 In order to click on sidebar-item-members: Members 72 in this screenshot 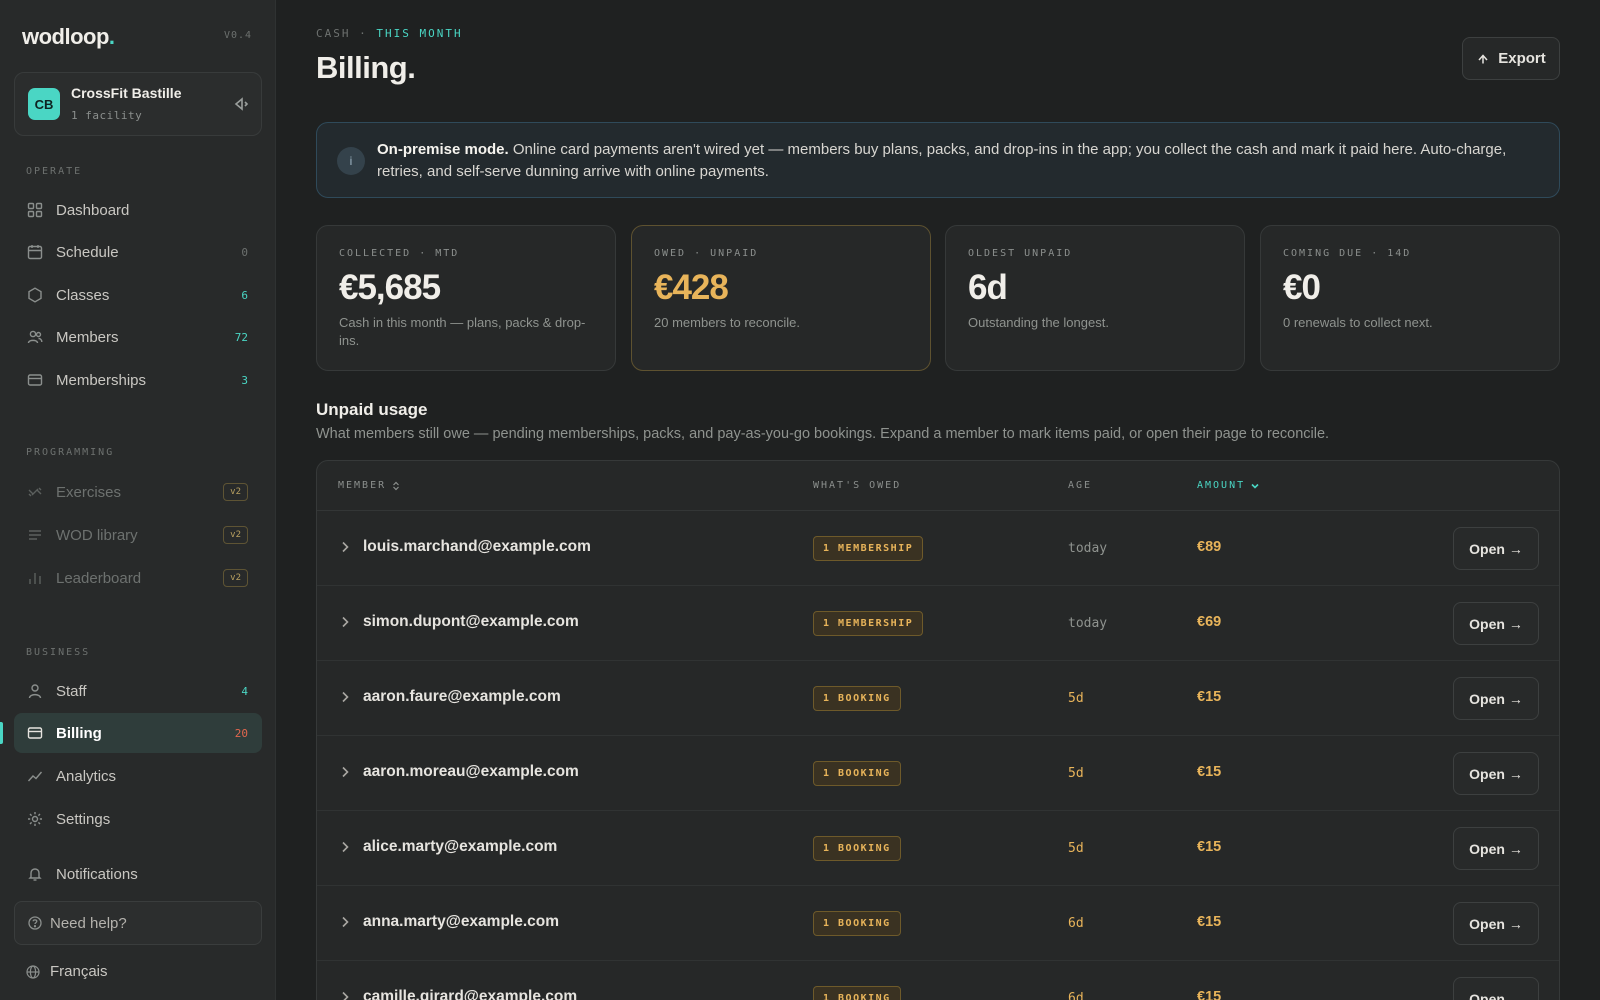, I will do `click(138, 337)`.